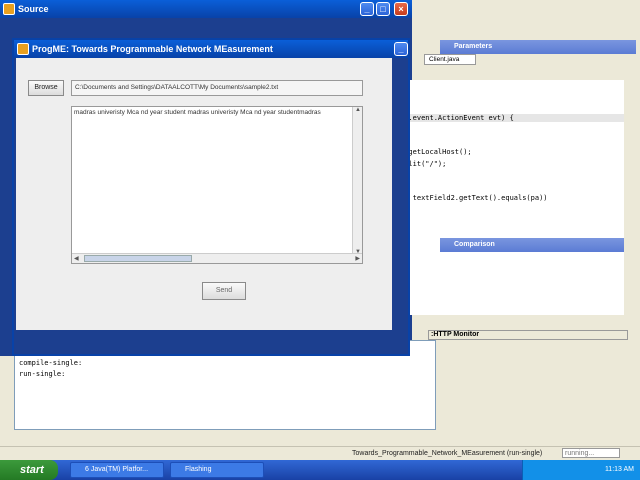 The image size is (640, 480). Describe the element at coordinates (42, 374) in the screenshot. I see `output-line: run-single:` at that location.